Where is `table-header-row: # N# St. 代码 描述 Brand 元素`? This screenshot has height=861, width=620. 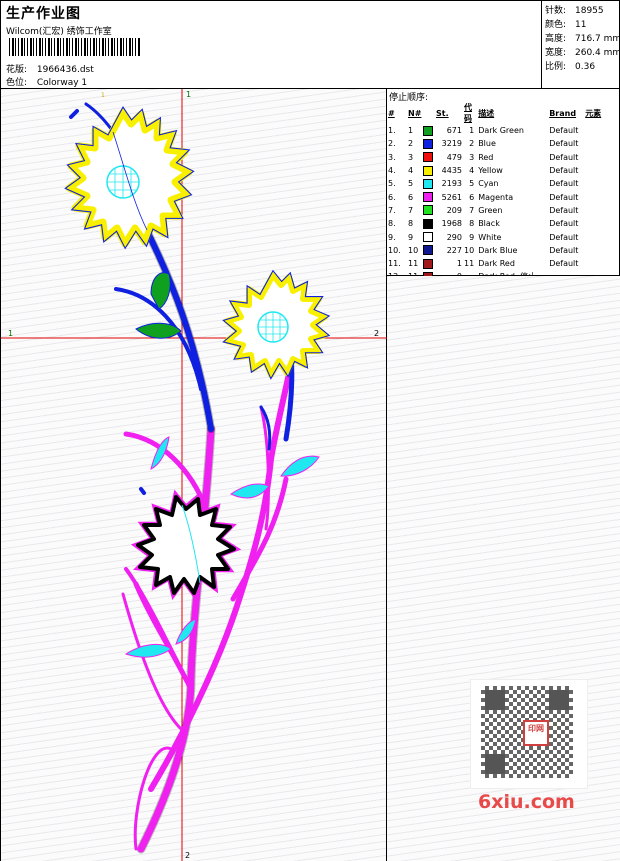 table-header-row: # N# St. 代码 描述 Brand 元素 is located at coordinates (497, 113).